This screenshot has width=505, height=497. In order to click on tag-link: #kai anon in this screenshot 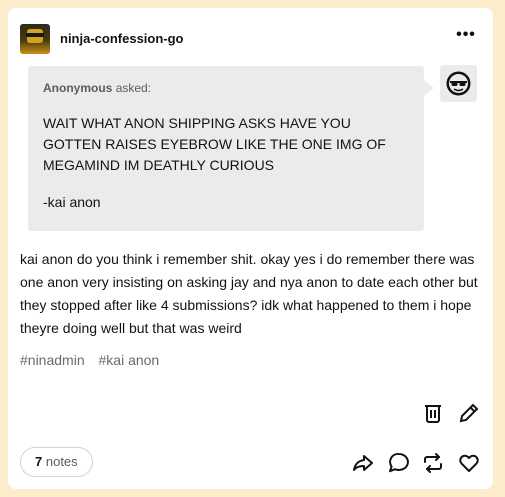, I will do `click(129, 360)`.